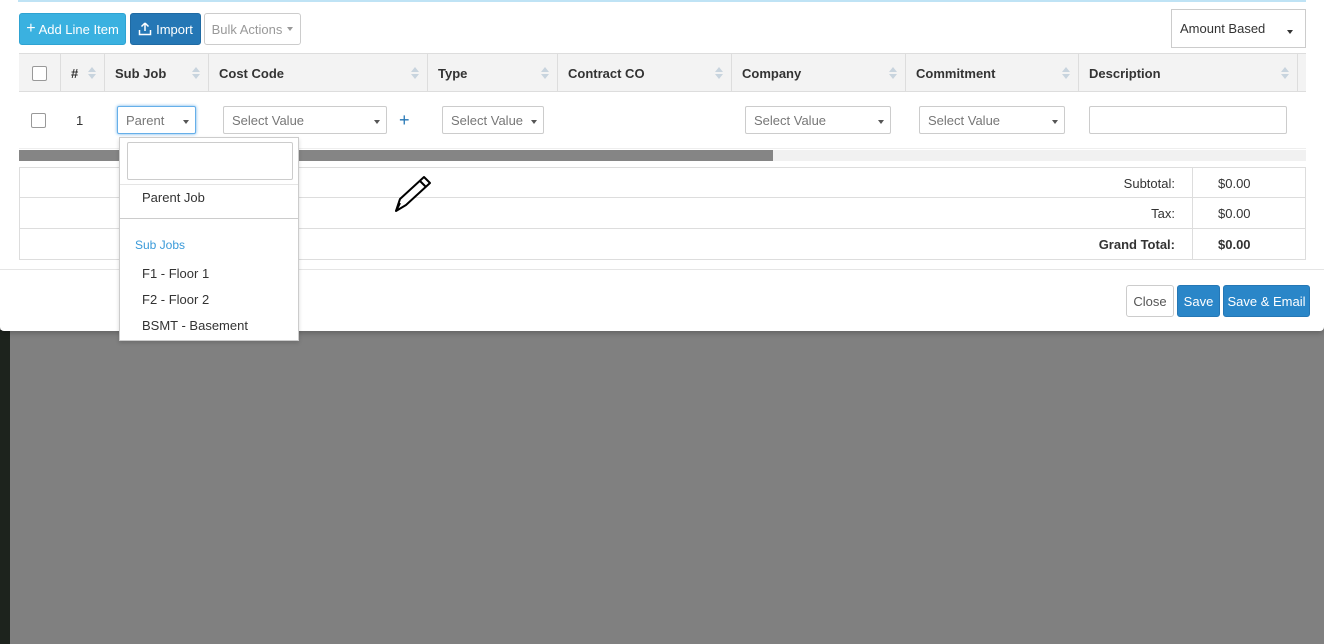 Image resolution: width=1324 pixels, height=644 pixels. Describe the element at coordinates (1149, 183) in the screenshot. I see `subtotal-label: Subtotal:` at that location.